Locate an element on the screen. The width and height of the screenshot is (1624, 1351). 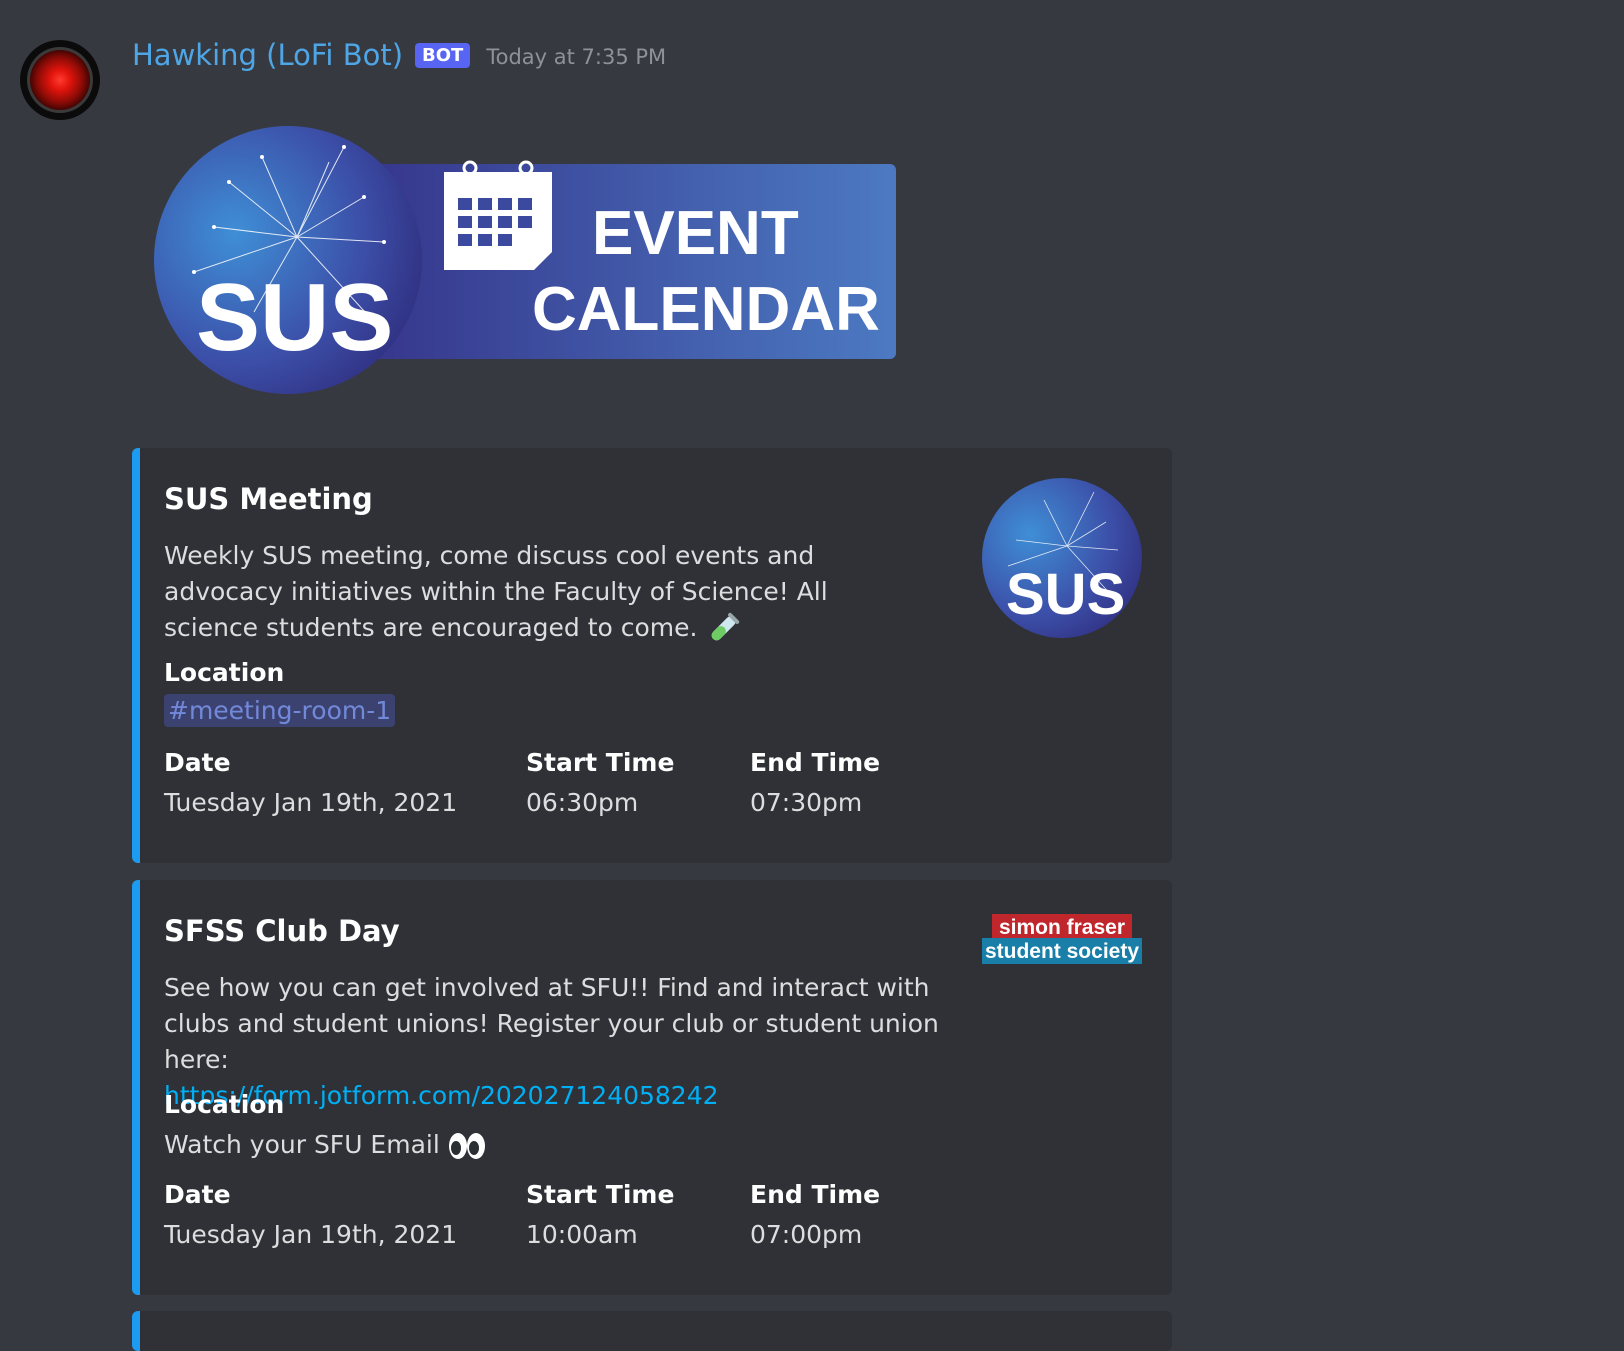
message-timestamp: Today at 7:35 PM is located at coordinates (576, 57).